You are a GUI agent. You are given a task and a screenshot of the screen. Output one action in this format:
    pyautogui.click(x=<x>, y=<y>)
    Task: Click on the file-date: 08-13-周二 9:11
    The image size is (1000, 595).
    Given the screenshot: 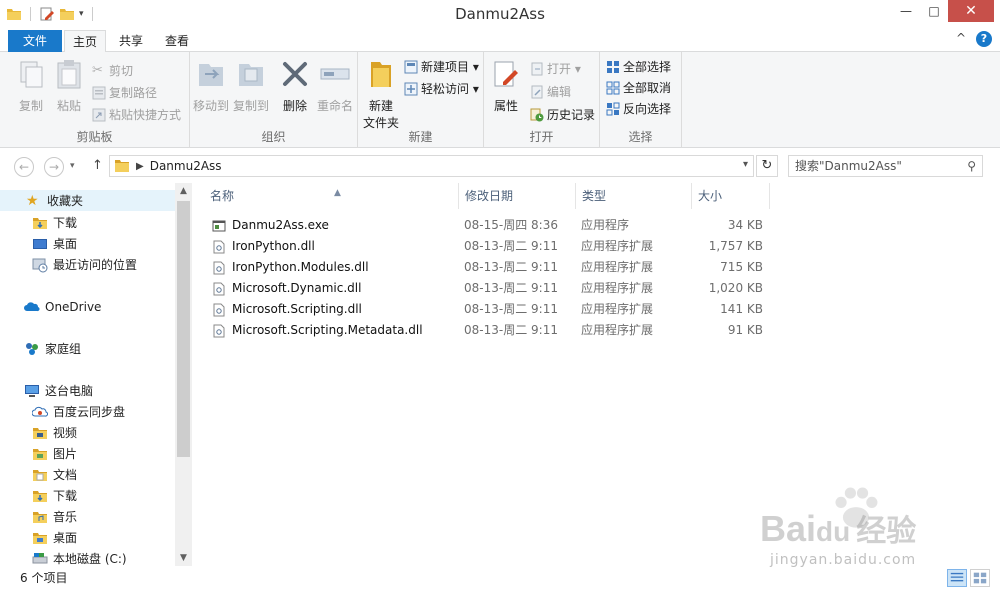 What is the action you would take?
    pyautogui.click(x=511, y=330)
    